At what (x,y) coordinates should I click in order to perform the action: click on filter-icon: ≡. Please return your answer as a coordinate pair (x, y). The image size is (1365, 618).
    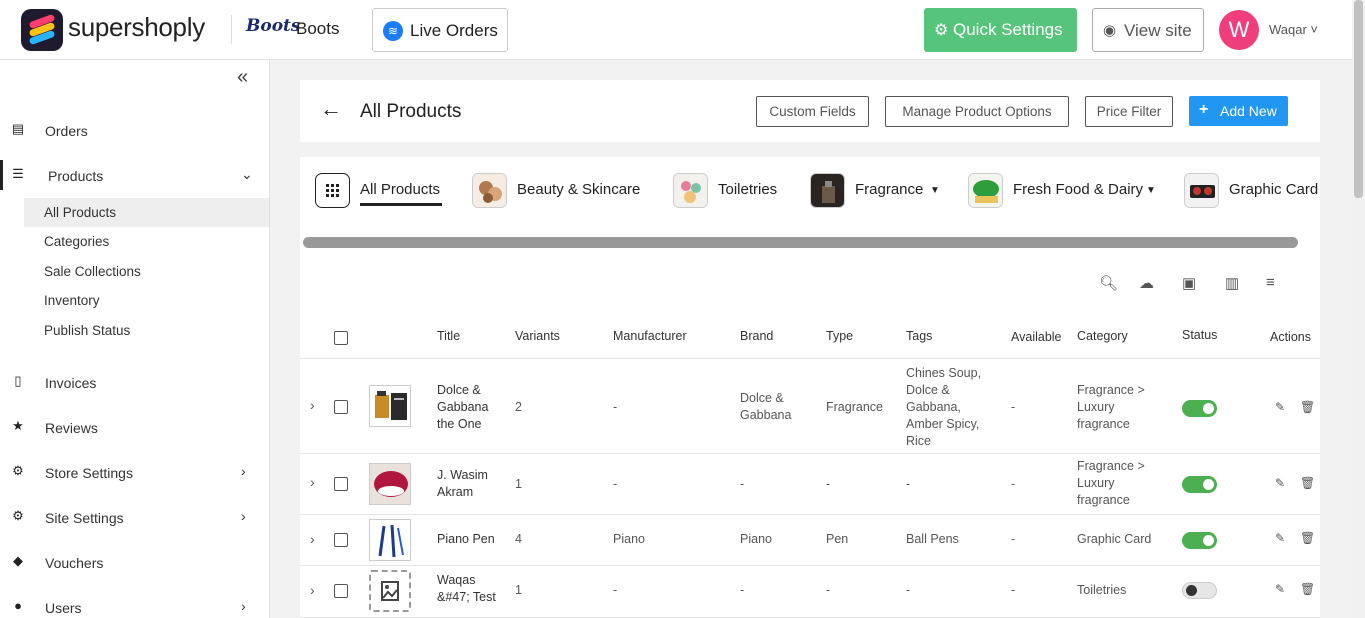
    Looking at the image, I should click on (1270, 282).